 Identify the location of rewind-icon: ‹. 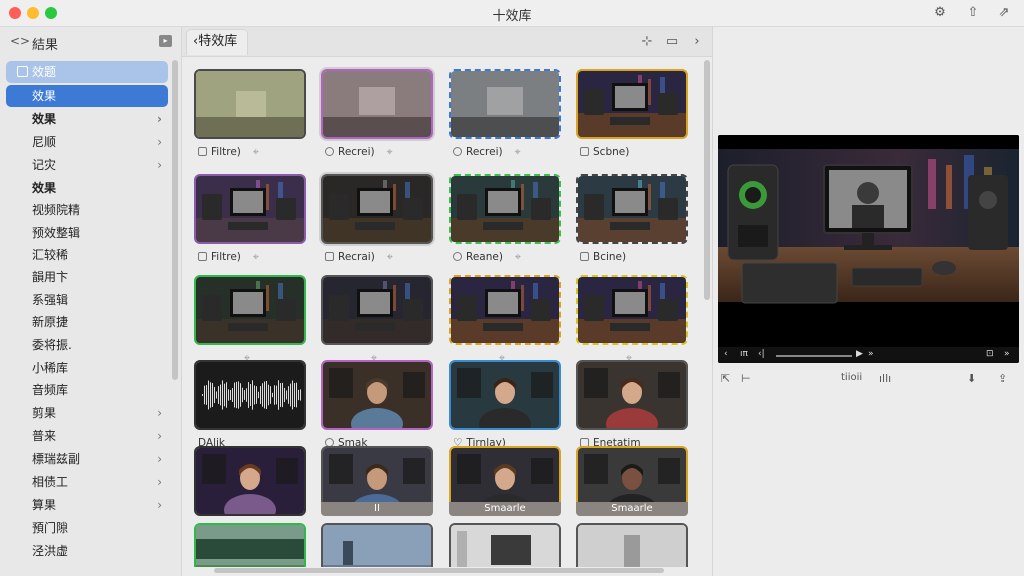
(726, 354).